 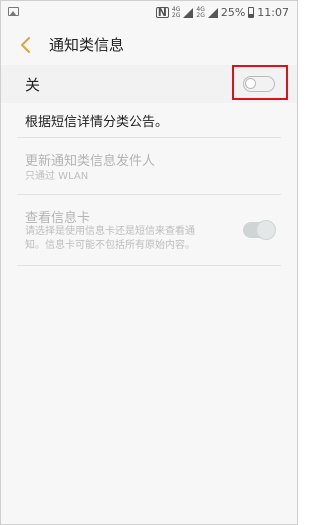 I want to click on view-info-card-title: 查看信息卡, so click(x=58, y=218).